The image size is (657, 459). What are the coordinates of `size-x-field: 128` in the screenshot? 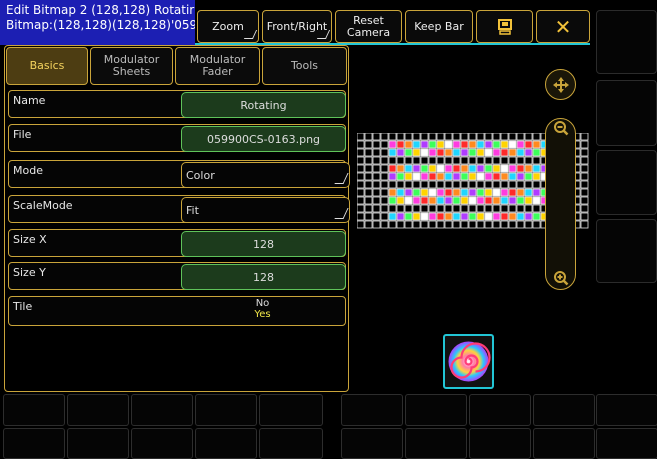 It's located at (263, 244).